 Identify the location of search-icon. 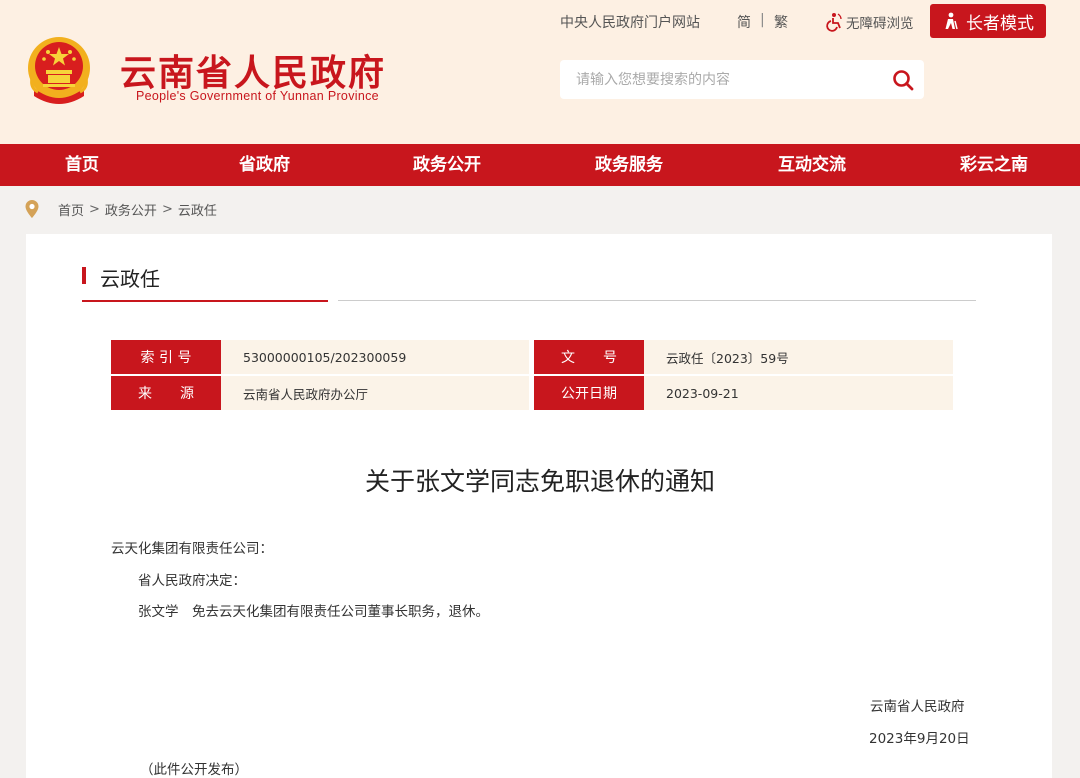
(903, 80).